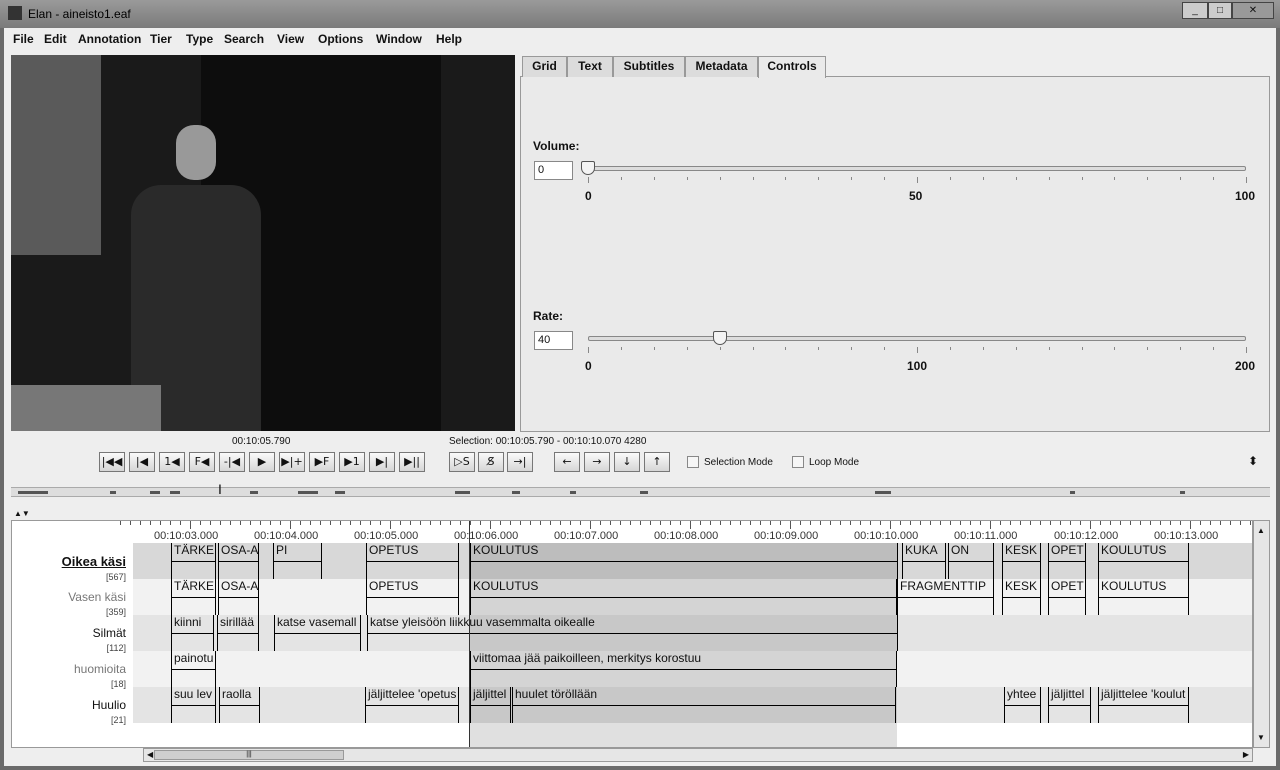 This screenshot has height=770, width=1280. What do you see at coordinates (721, 66) in the screenshot?
I see `tab-metadata: Metadata` at bounding box center [721, 66].